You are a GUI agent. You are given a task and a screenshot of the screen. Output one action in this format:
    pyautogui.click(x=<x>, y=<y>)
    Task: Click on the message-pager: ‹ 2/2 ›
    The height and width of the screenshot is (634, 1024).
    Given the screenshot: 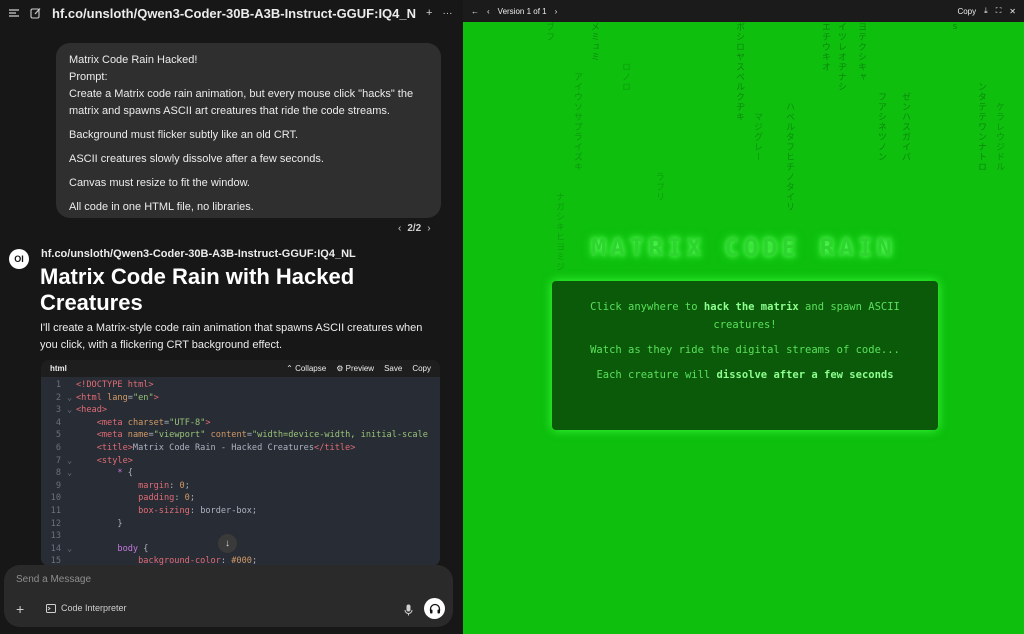 What is the action you would take?
    pyautogui.click(x=414, y=228)
    